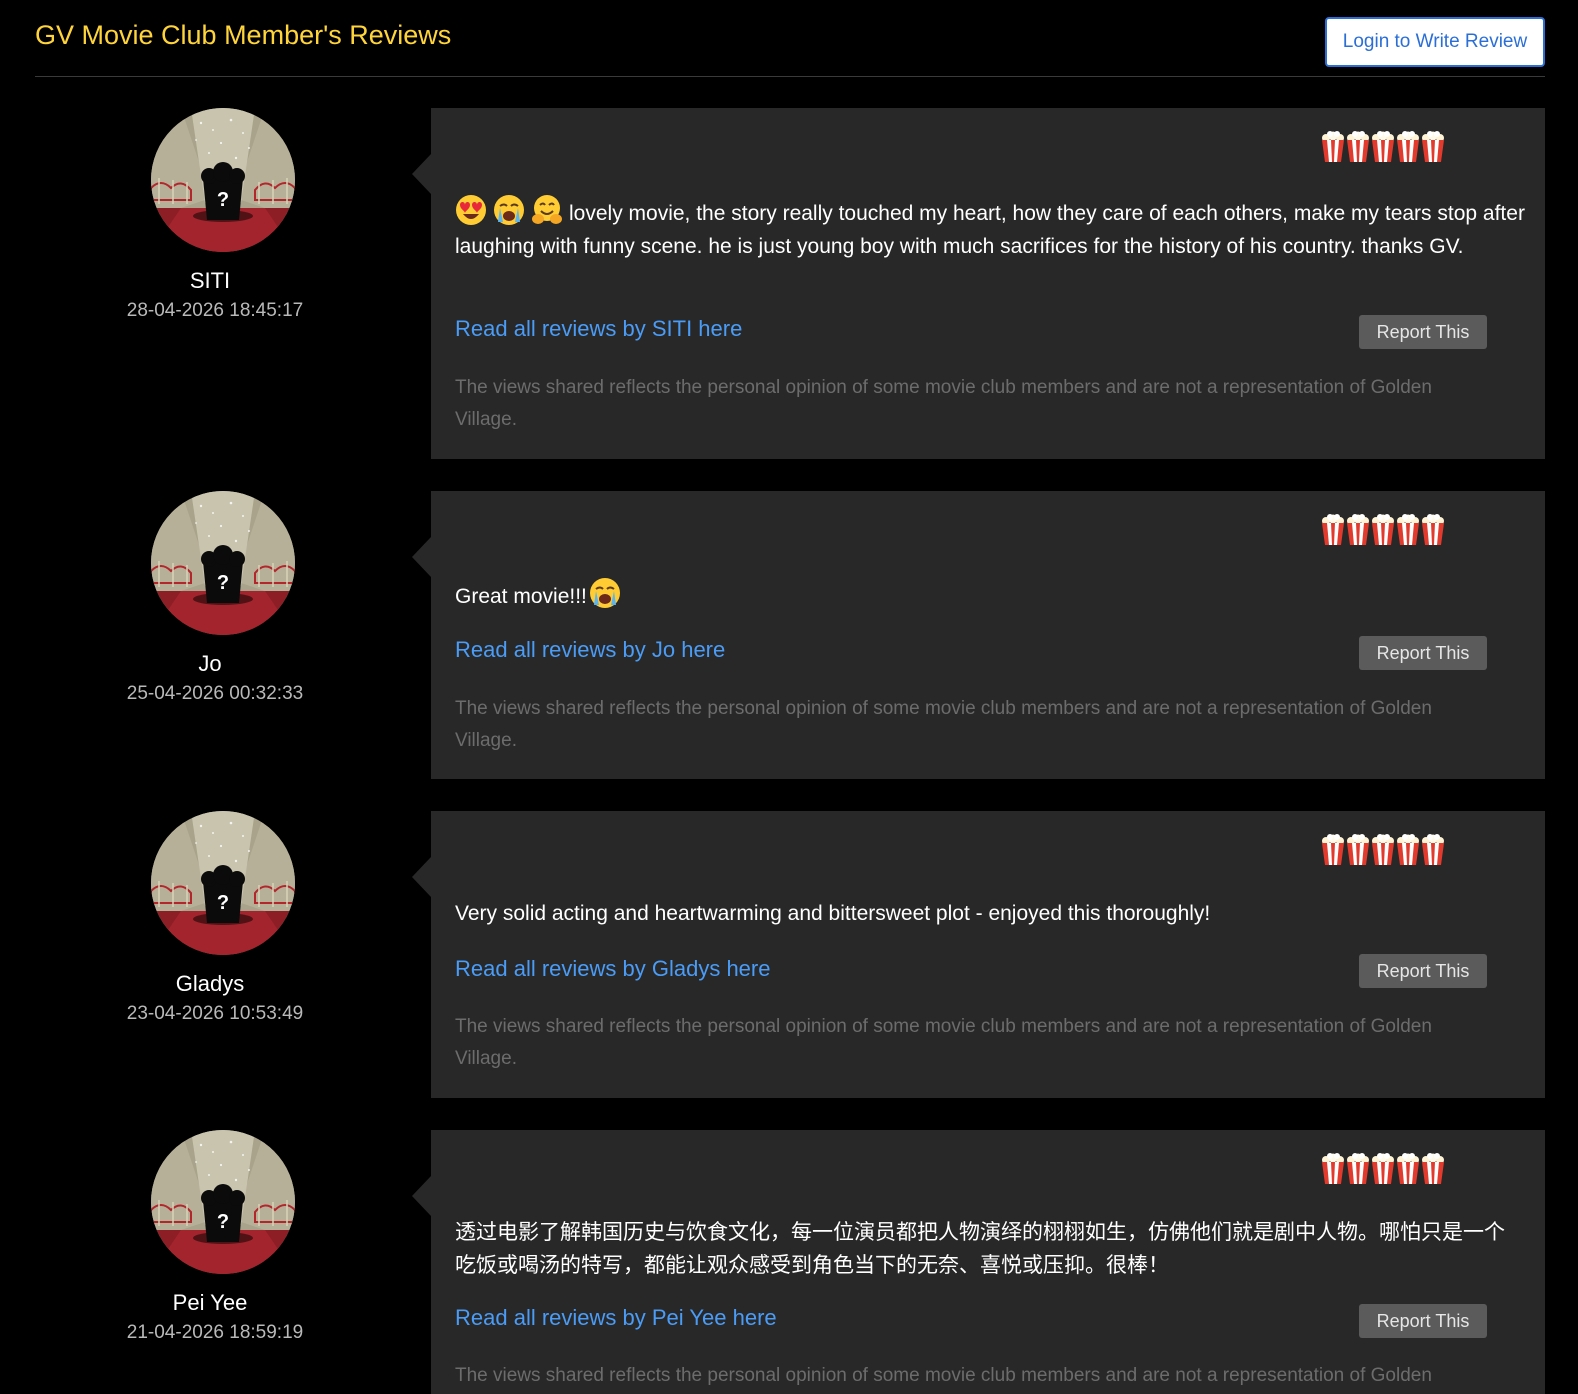  Describe the element at coordinates (590, 650) in the screenshot. I see `read-all-reviews-link: Read all reviews by Jo here` at that location.